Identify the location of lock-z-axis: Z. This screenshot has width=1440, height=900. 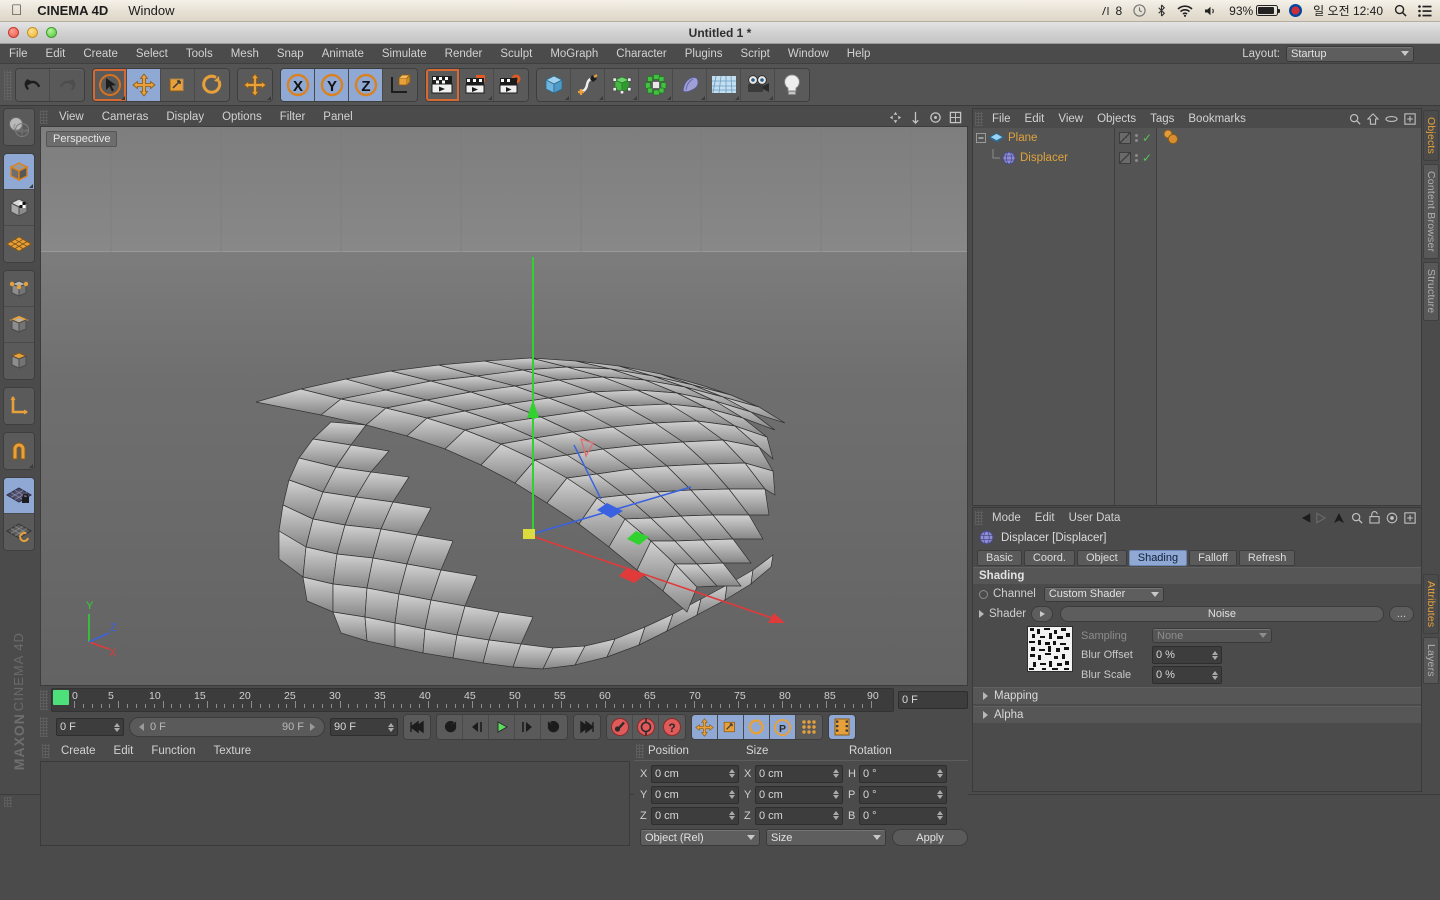
(366, 84).